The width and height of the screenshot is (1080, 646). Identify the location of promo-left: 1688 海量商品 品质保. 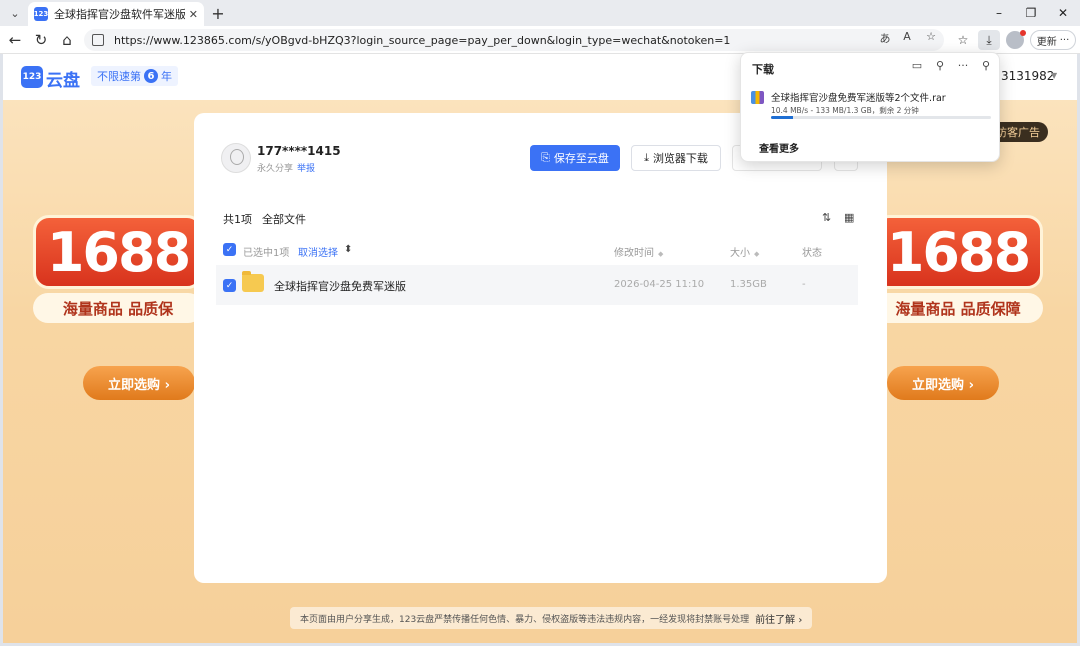
(118, 280).